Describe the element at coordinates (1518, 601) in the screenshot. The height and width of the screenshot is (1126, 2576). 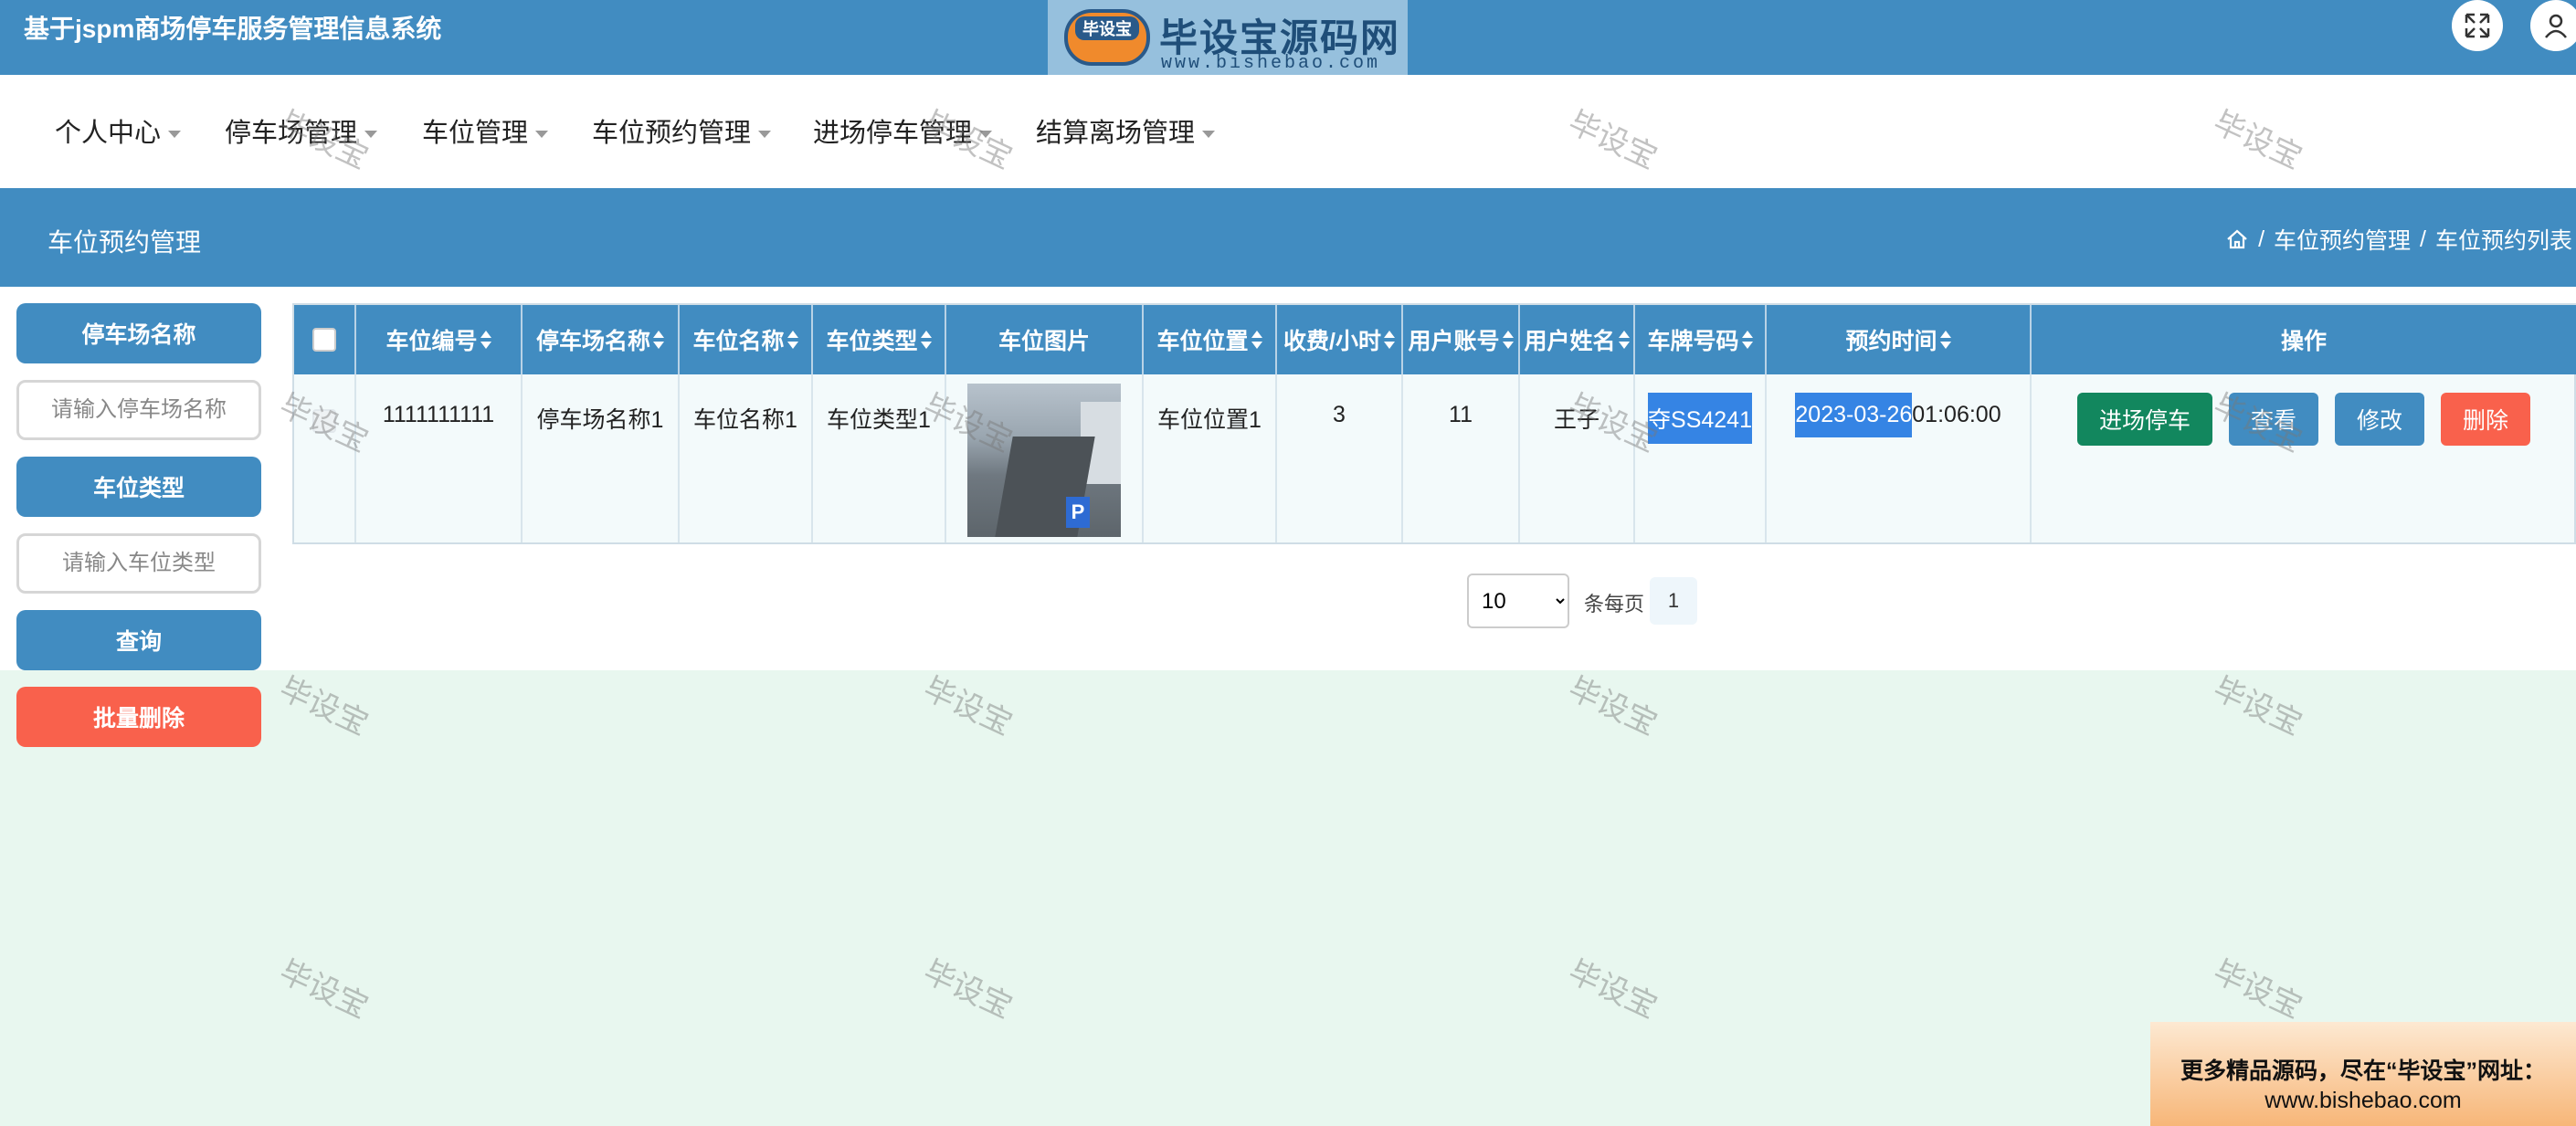
I see `page-size-select: 10` at that location.